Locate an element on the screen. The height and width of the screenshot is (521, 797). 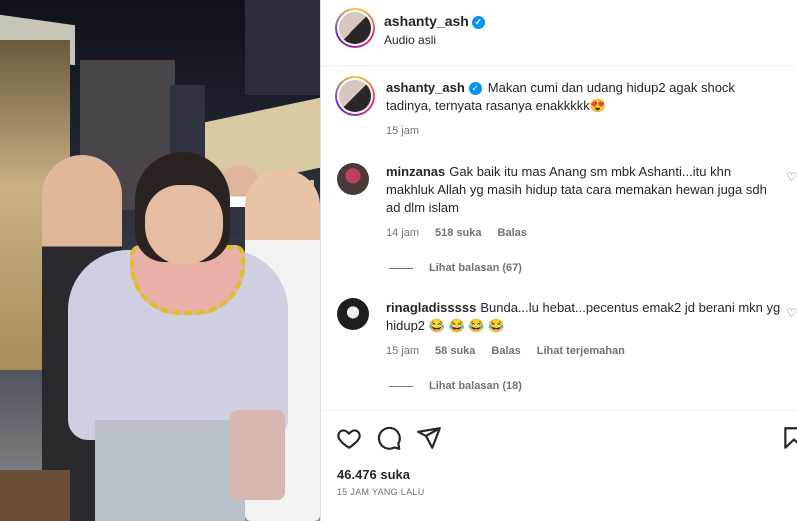
translate-button: Lihat terjemahan is located at coordinates (581, 351).